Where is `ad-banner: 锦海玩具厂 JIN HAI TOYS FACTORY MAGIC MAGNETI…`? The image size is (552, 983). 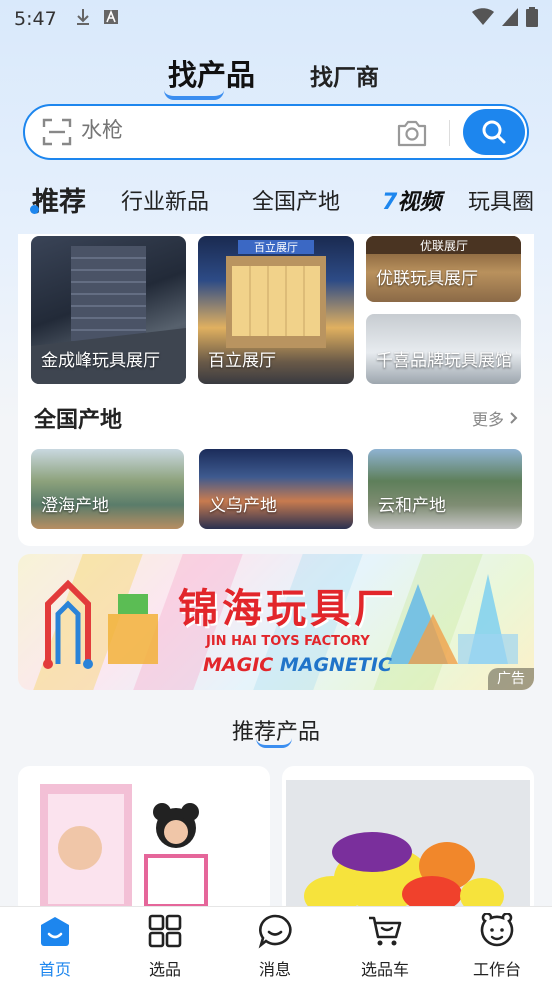
ad-banner: 锦海玩具厂 JIN HAI TOYS FACTORY MAGIC MAGNETI… is located at coordinates (276, 622).